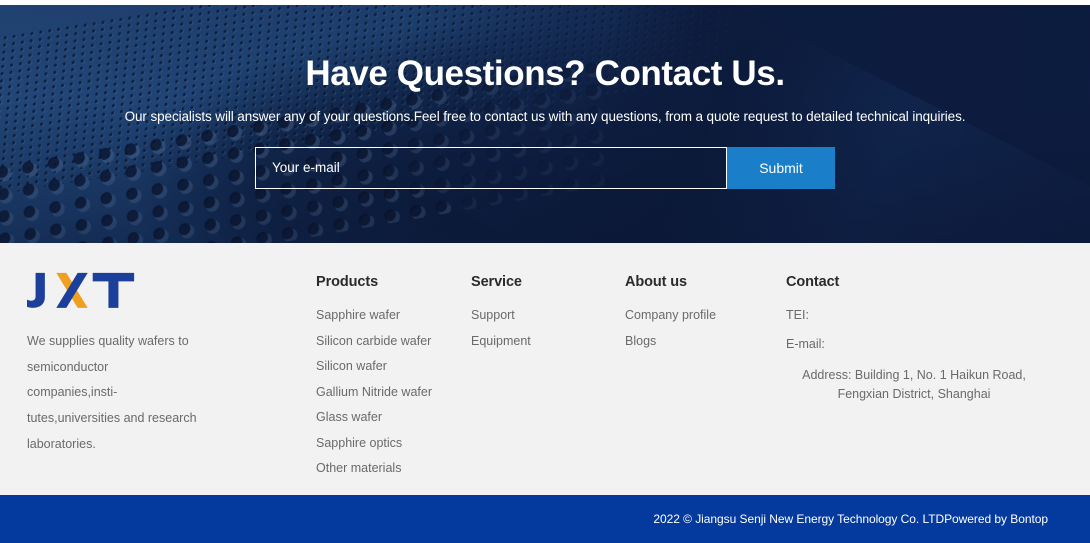  What do you see at coordinates (670, 328) in the screenshot?
I see `footer-list-about-us: Company profile Blogs` at bounding box center [670, 328].